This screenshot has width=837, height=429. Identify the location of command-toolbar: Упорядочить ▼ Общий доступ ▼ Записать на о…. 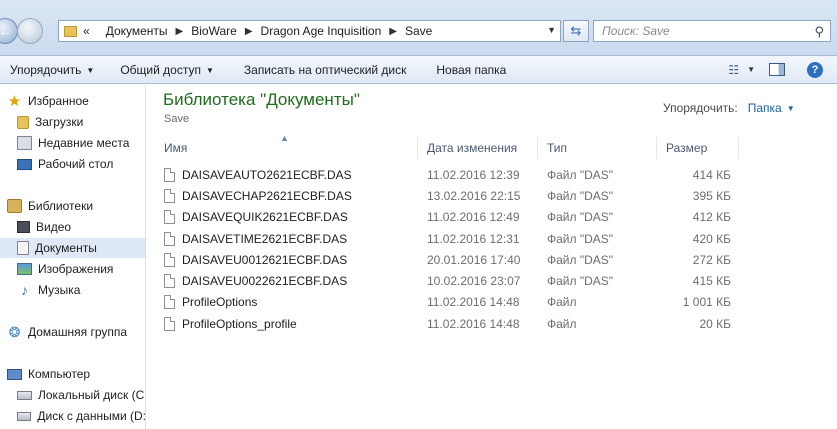
(418, 70).